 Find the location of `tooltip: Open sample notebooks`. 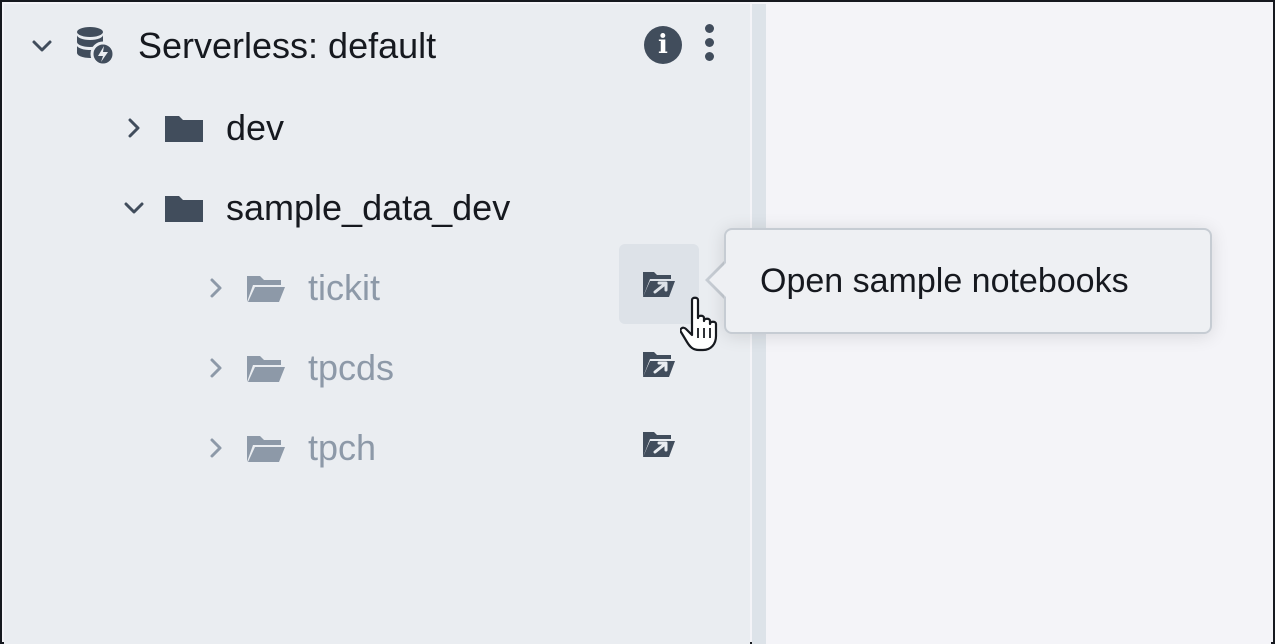

tooltip: Open sample notebooks is located at coordinates (968, 281).